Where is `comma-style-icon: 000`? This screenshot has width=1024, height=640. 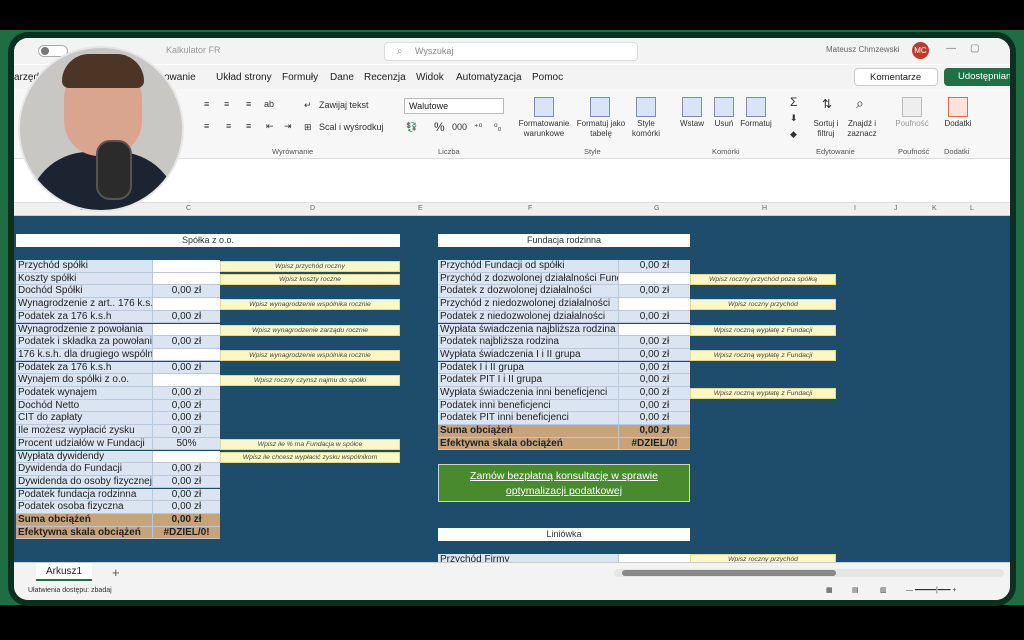
comma-style-icon: 000 is located at coordinates (459, 127).